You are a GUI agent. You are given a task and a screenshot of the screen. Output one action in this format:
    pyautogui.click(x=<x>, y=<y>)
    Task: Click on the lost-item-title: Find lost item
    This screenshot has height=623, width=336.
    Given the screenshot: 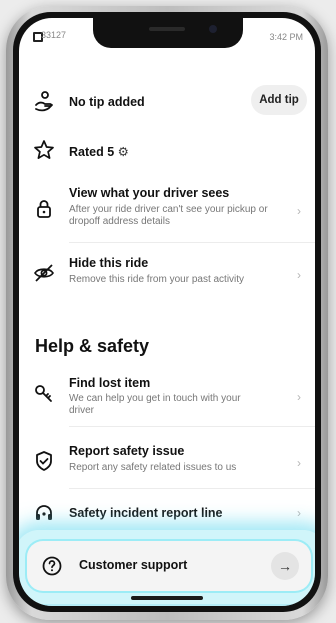 What is the action you would take?
    pyautogui.click(x=110, y=383)
    